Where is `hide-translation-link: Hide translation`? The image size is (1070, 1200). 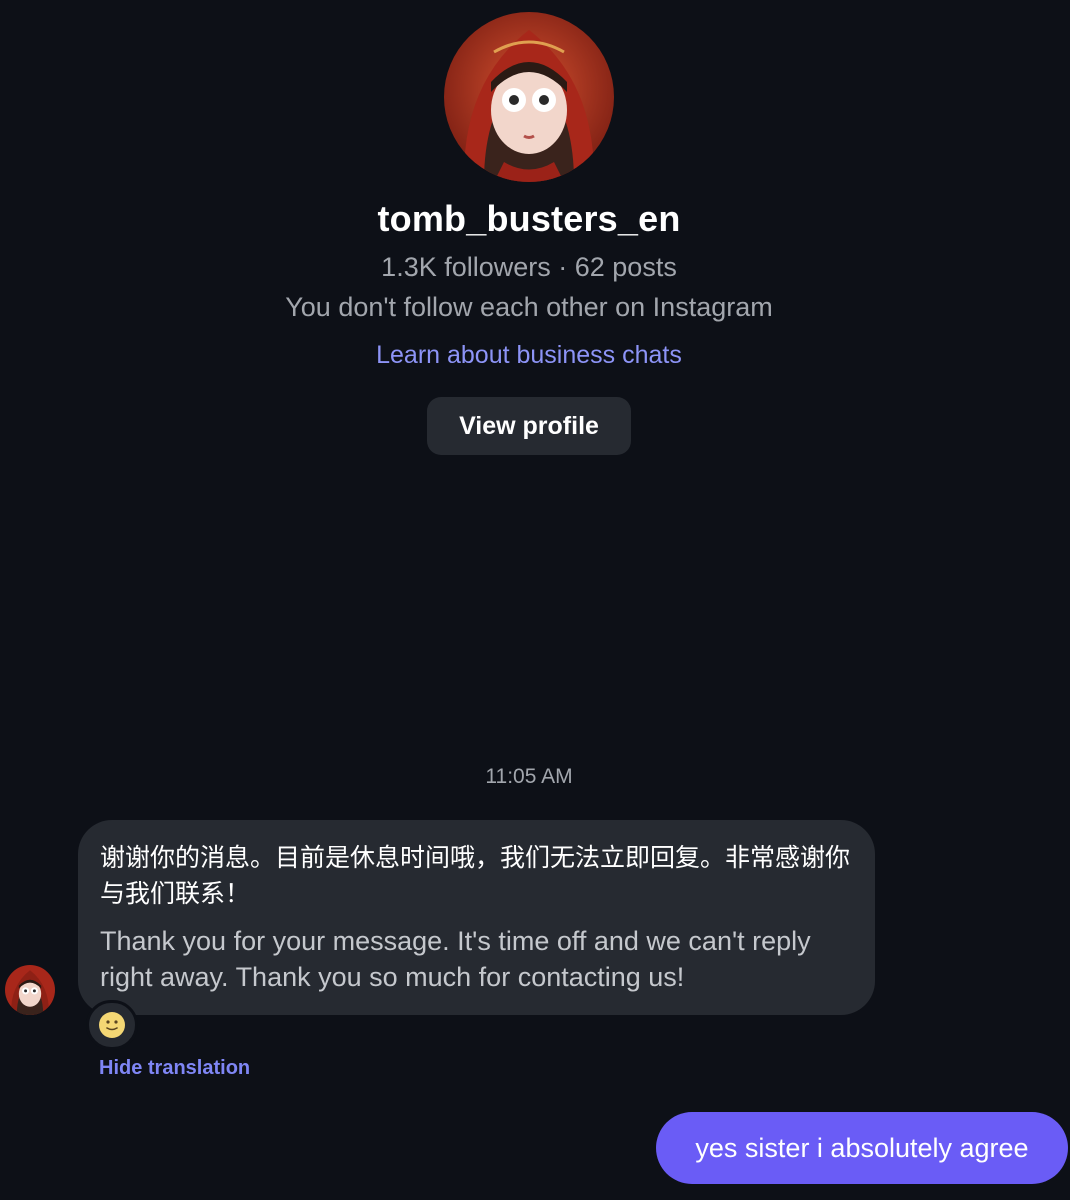
hide-translation-link: Hide translation is located at coordinates (174, 1068).